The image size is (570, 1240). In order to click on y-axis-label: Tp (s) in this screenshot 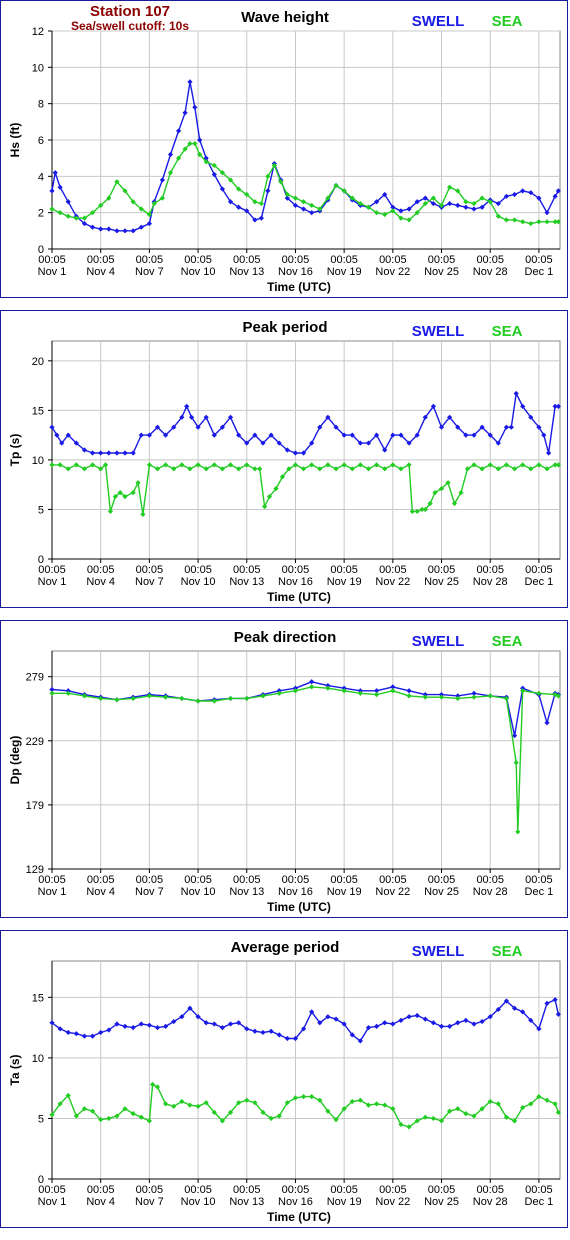, I will do `click(15, 450)`.